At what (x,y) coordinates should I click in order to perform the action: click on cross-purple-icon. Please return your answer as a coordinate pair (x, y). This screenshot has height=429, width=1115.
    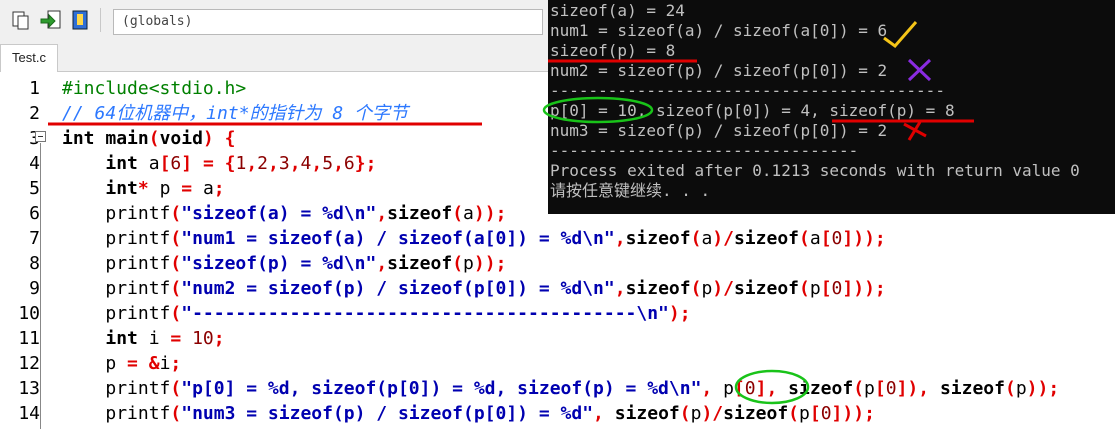
    Looking at the image, I should click on (919, 70).